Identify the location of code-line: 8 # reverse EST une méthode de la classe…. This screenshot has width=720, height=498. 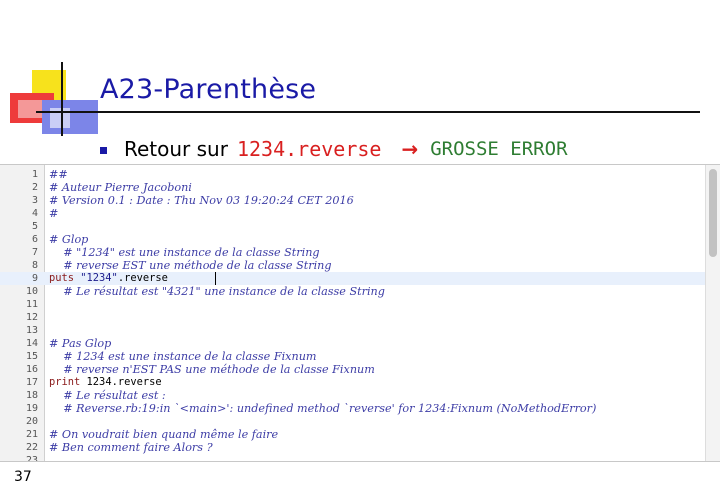
(353, 265).